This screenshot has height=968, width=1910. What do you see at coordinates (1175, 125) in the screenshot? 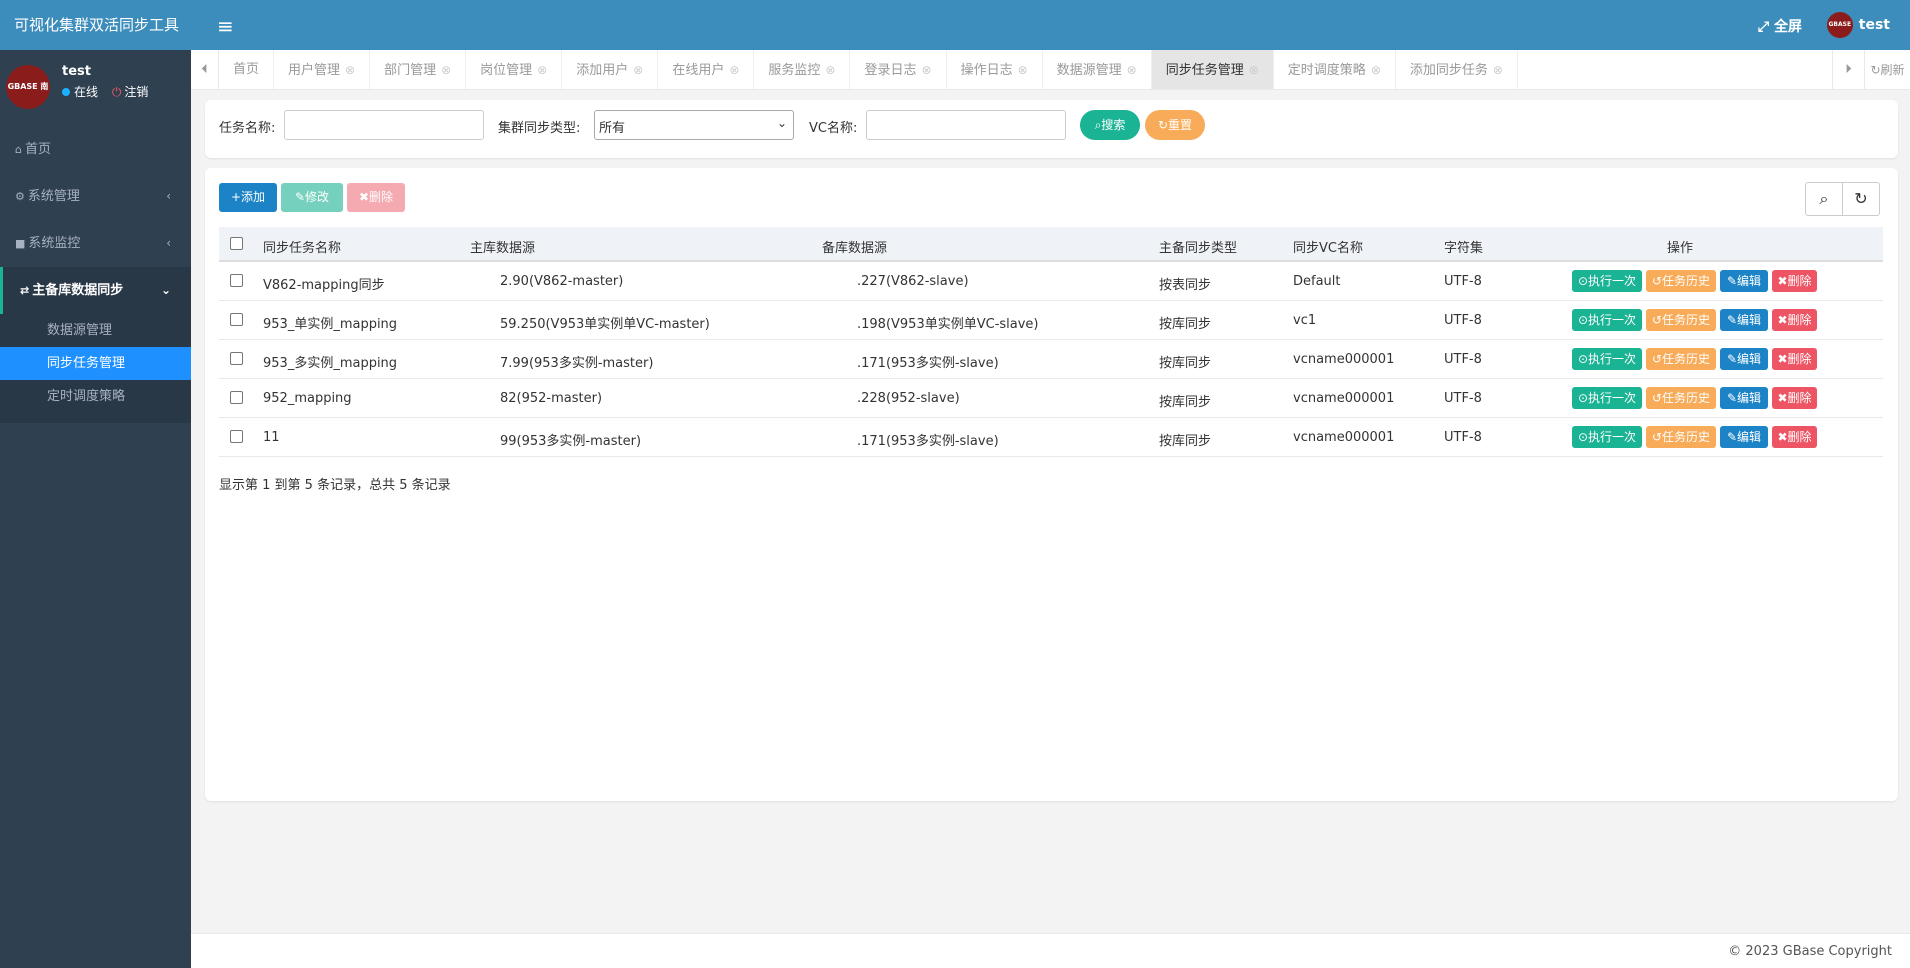
I see `reset-button: ↻重置` at bounding box center [1175, 125].